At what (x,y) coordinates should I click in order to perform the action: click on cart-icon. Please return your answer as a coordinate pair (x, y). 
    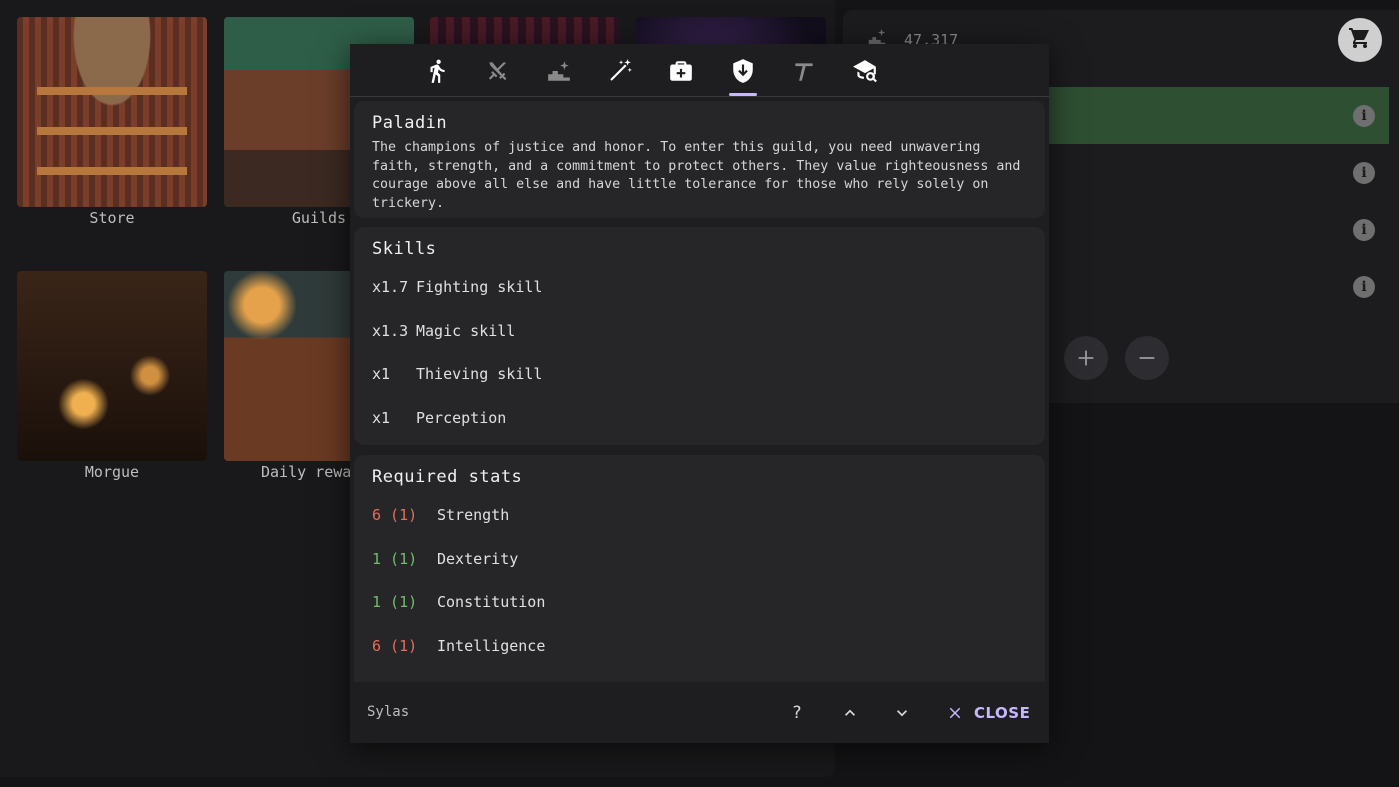
    Looking at the image, I should click on (1360, 40).